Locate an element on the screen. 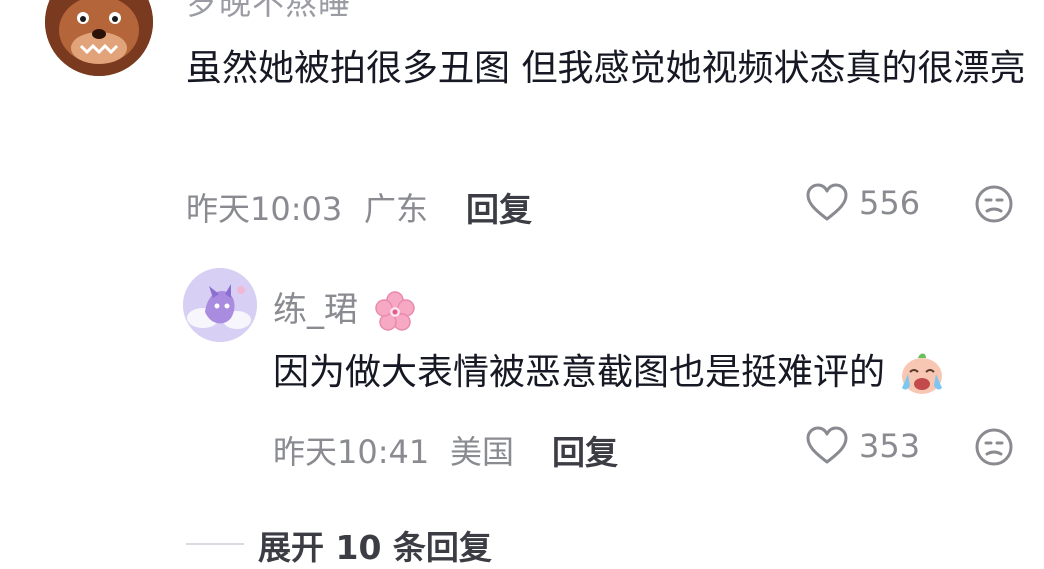 The height and width of the screenshot is (569, 1044). crying-face-emoji-icon is located at coordinates (922, 374).